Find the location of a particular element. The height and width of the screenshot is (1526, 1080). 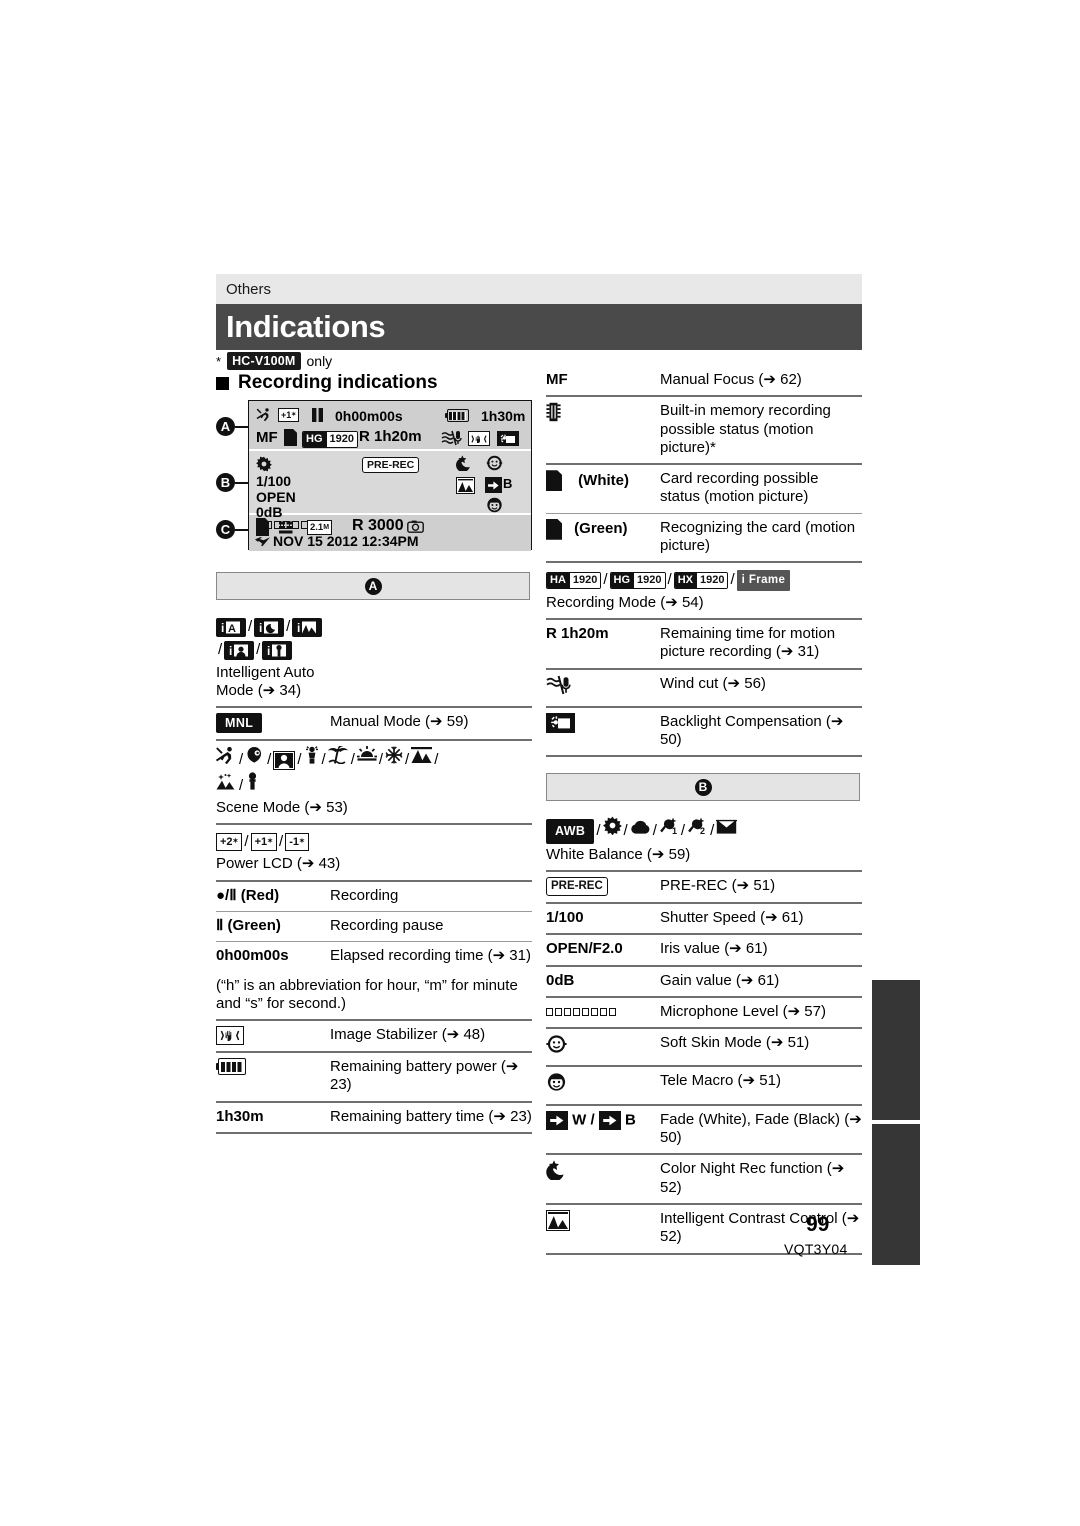

gain-value-key: 0dB is located at coordinates (603, 980).